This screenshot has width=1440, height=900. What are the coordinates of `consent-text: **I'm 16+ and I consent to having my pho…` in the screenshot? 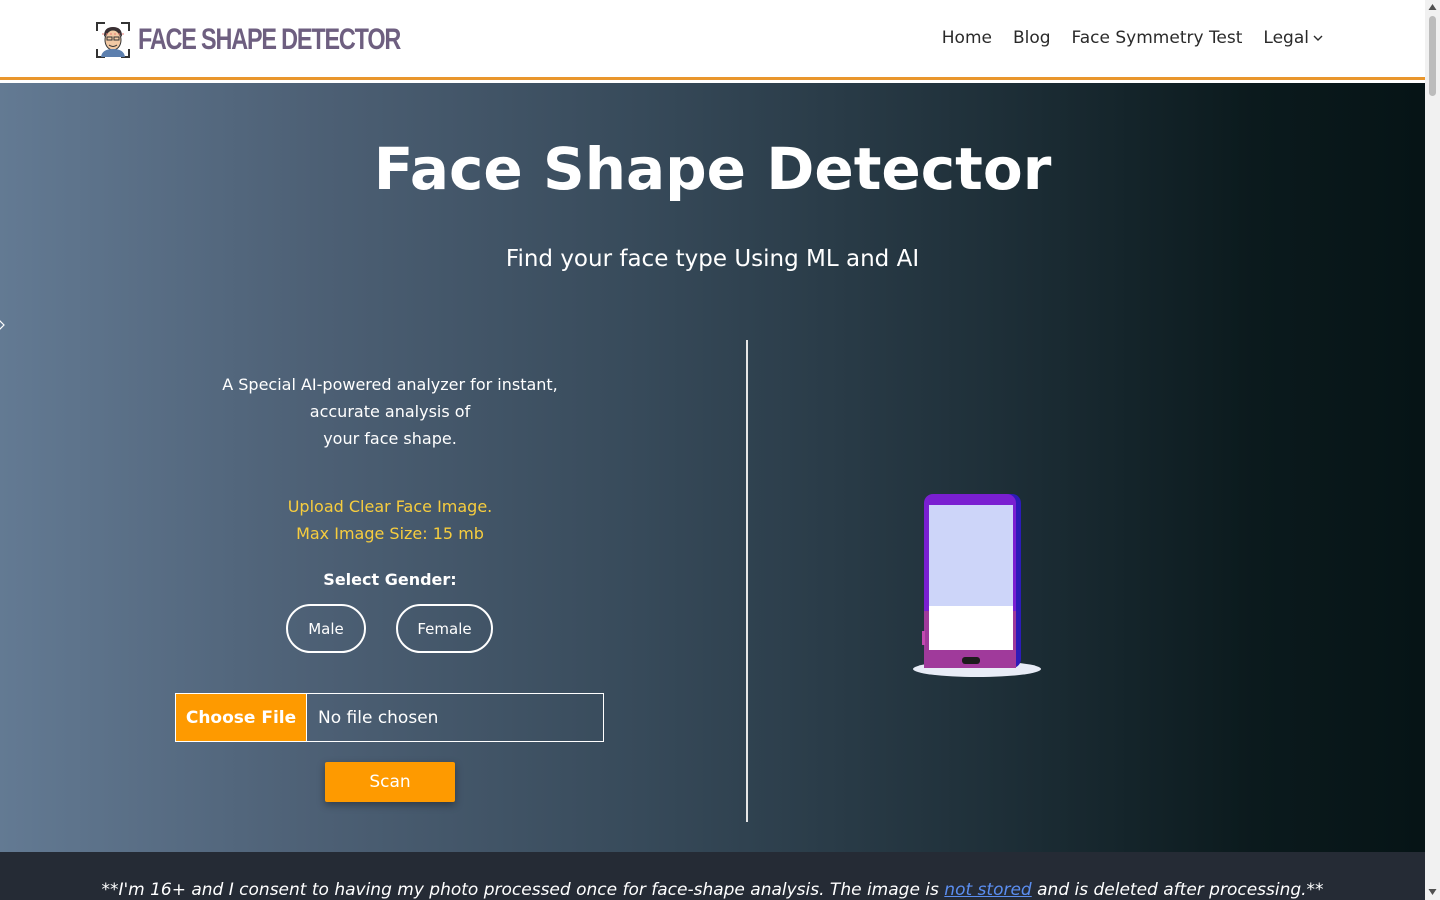 It's located at (712, 890).